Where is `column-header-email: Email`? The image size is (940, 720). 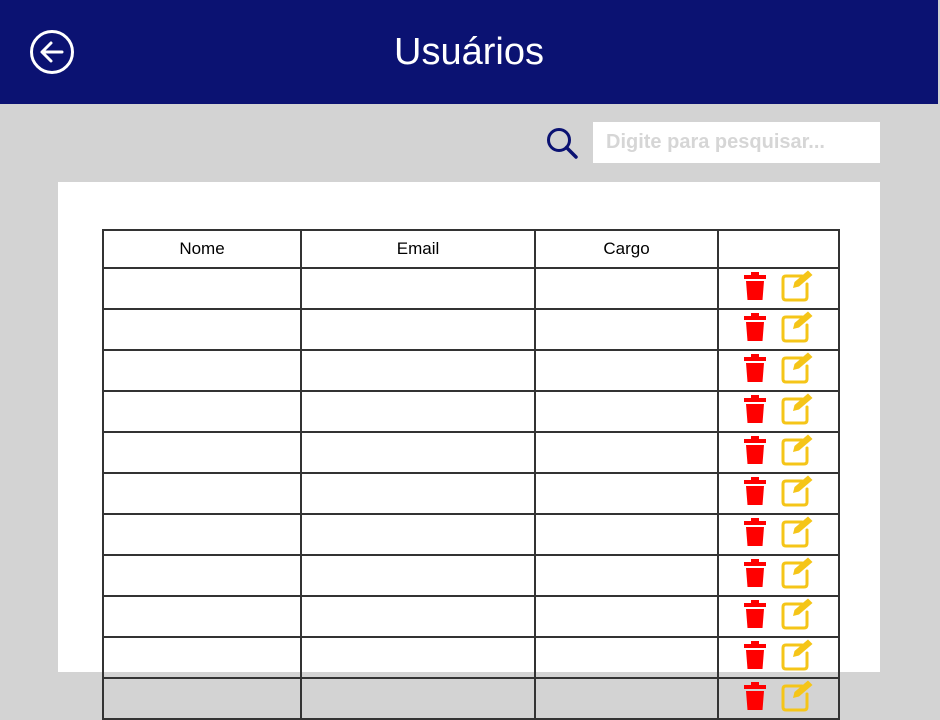
column-header-email: Email is located at coordinates (418, 249).